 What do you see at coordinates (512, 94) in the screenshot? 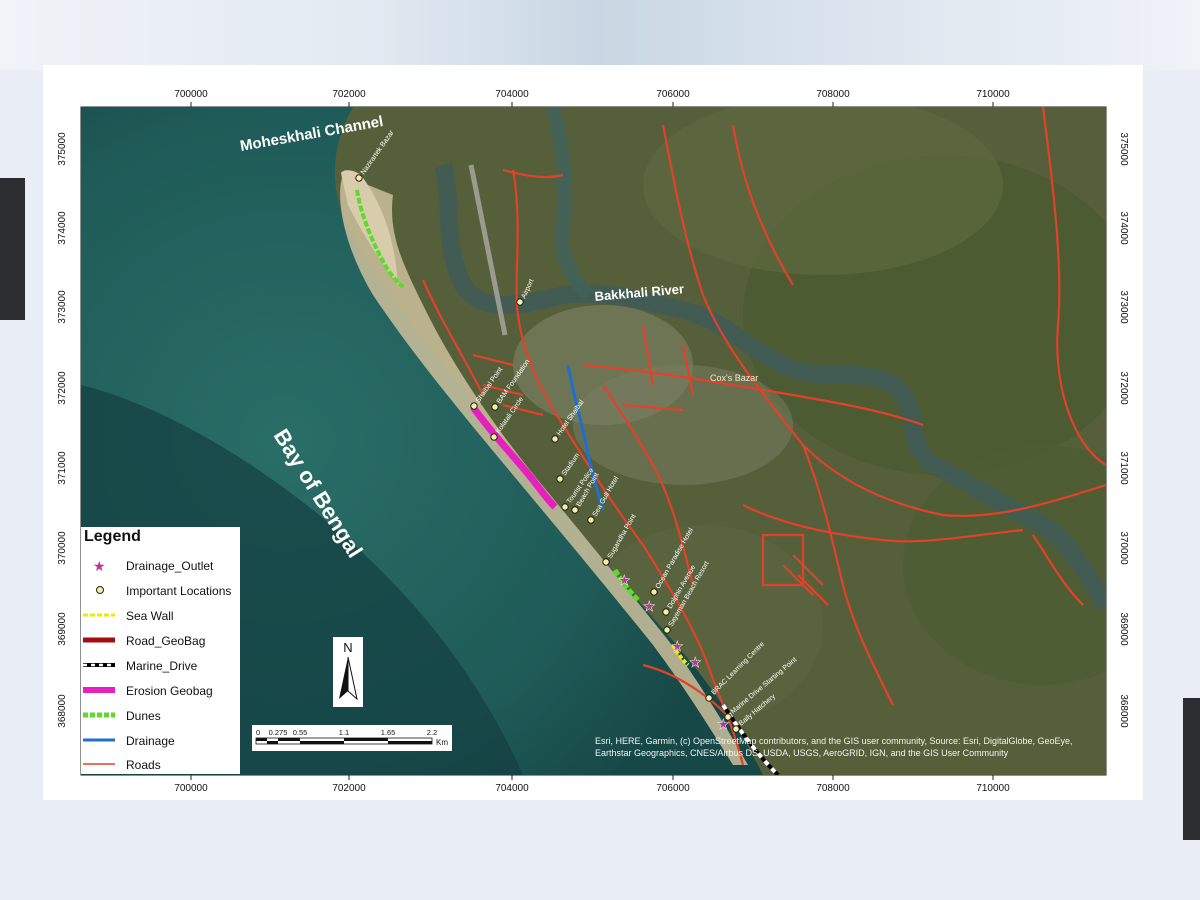
I see `x-tick-label-top: 704000` at bounding box center [512, 94].